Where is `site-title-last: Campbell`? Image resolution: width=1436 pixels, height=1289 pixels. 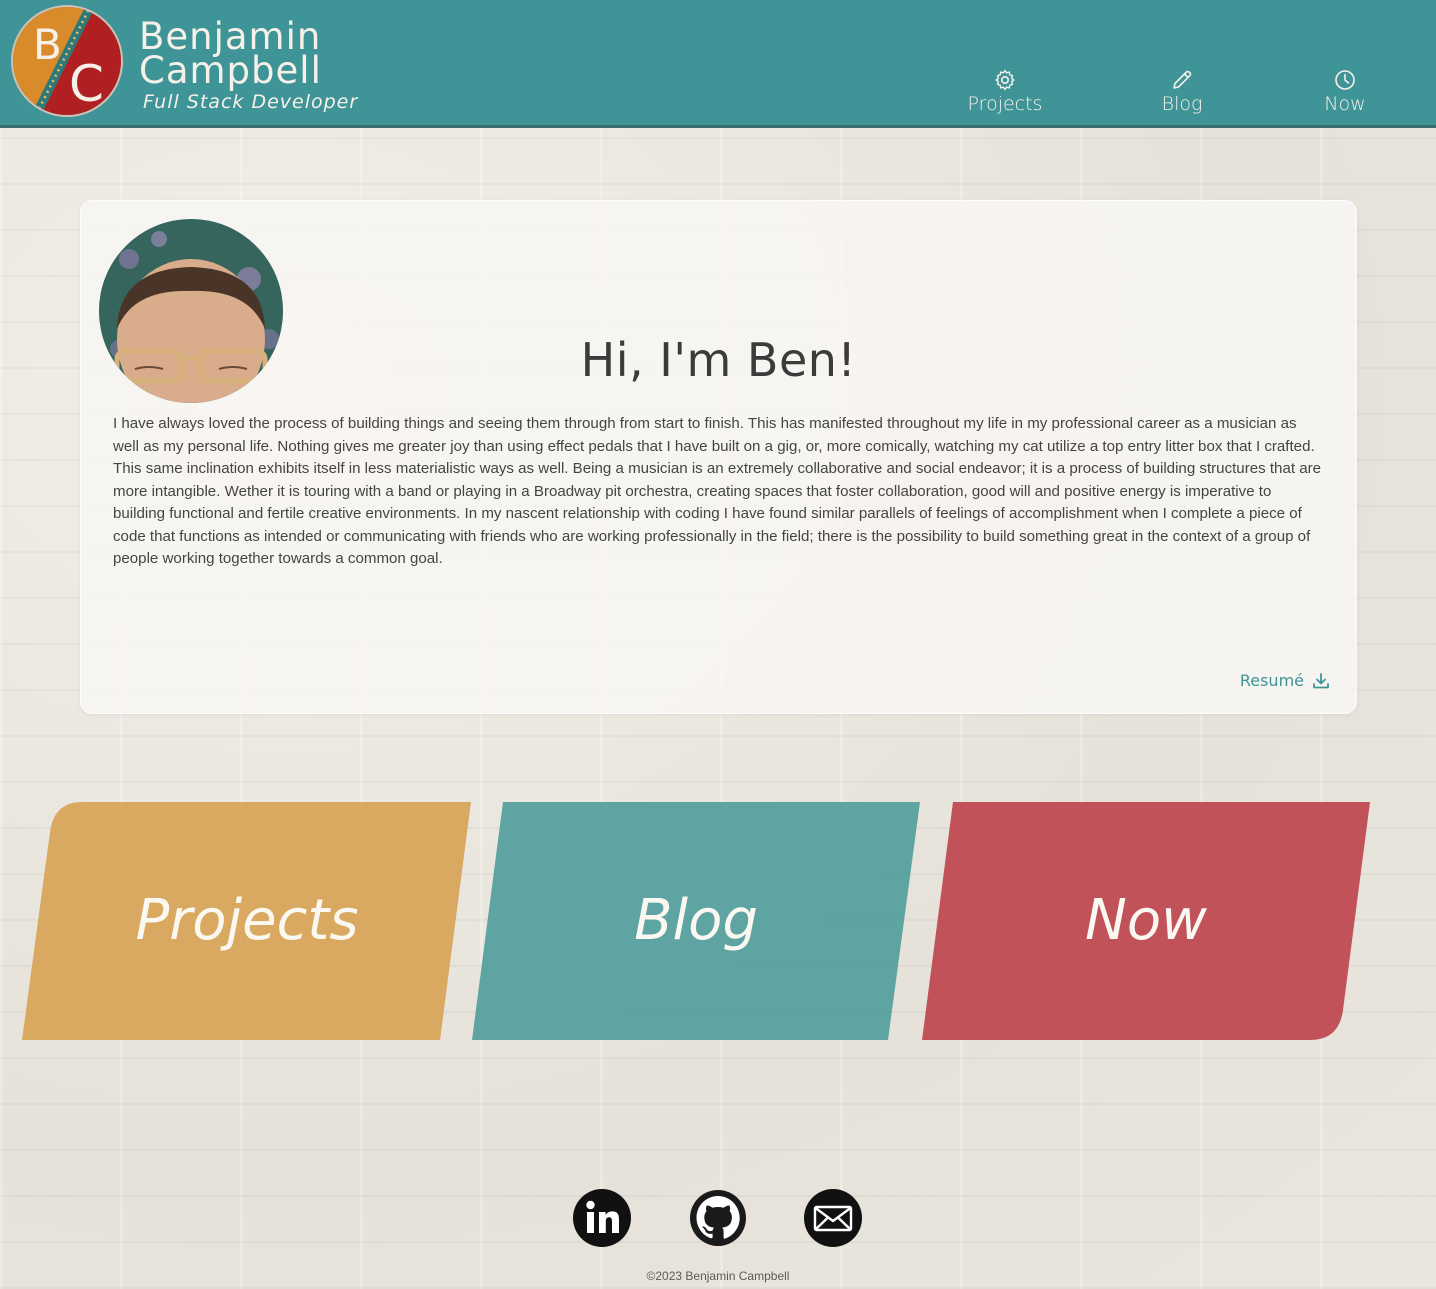
site-title-last: Campbell is located at coordinates (230, 70).